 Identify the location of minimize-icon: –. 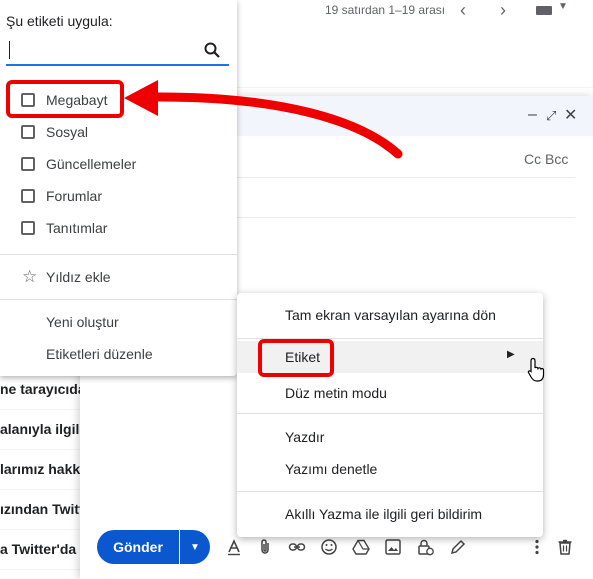
(532, 115).